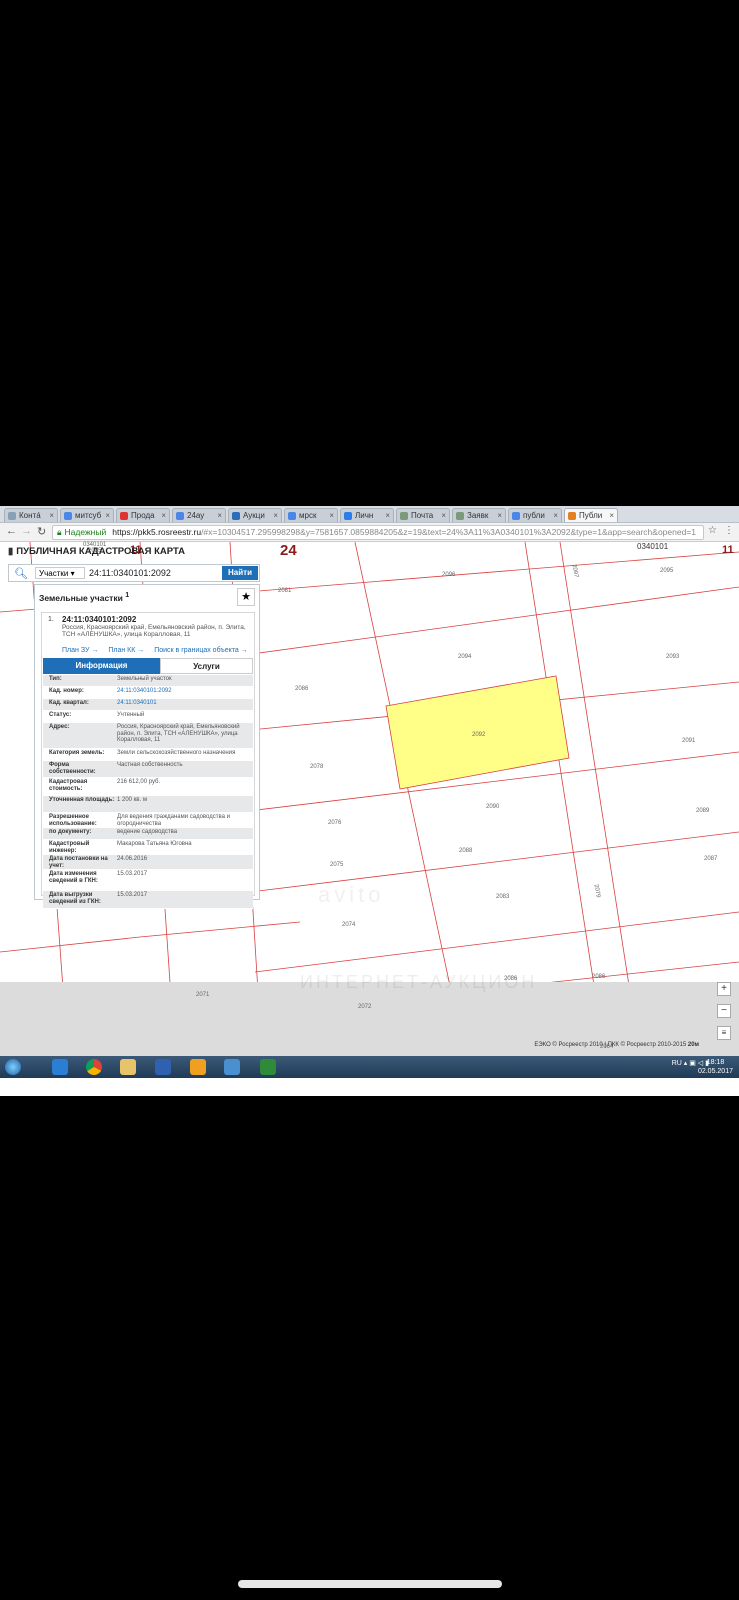 Image resolution: width=739 pixels, height=1600 pixels. Describe the element at coordinates (97, 551) in the screenshot. I see `app-title: ▮ ПУБЛИЧНАЯ КАДАСТРОВАЯ КАРТА` at that location.